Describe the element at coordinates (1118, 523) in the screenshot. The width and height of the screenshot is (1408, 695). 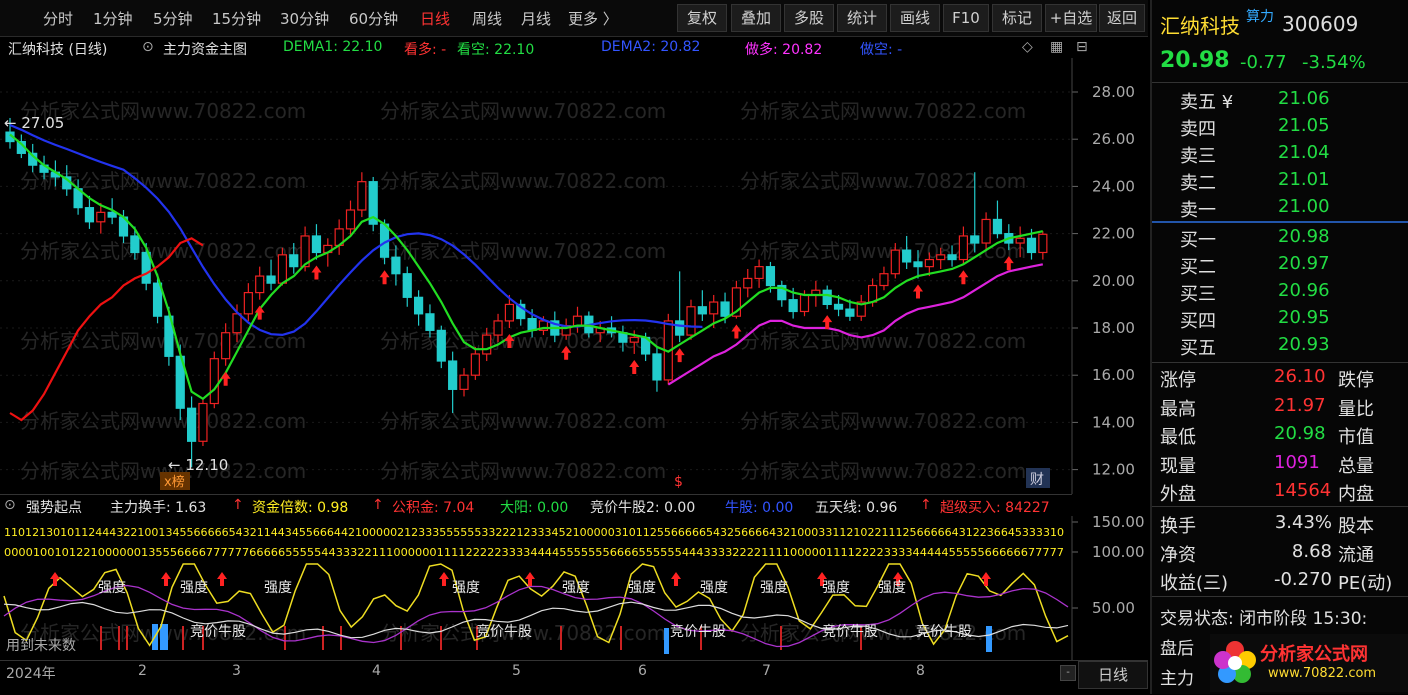
I see `ind-y-tick-label: 150.00` at that location.